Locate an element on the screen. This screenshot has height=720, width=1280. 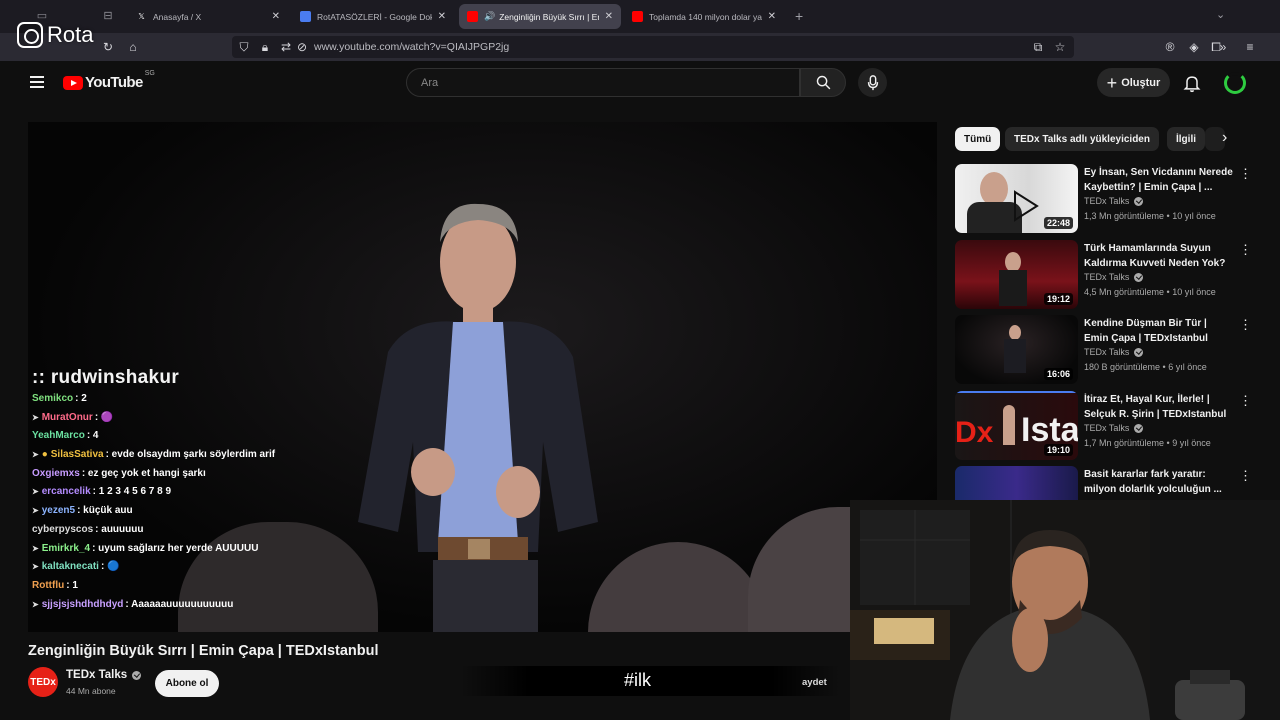
speaker-icon: 🔊 is located at coordinates (489, 16).